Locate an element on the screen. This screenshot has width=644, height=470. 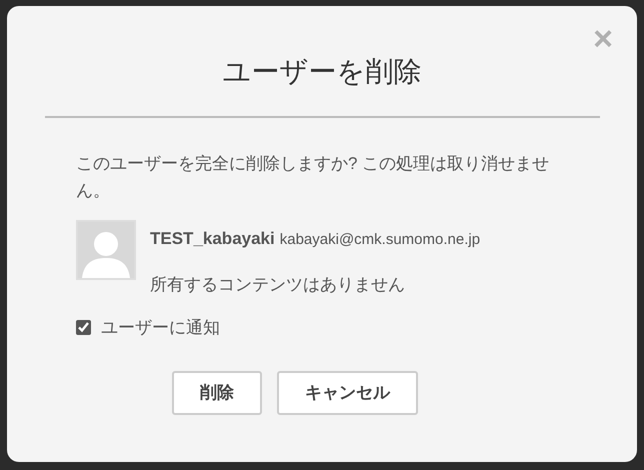
confirmation-message: このユーザーを完全に削除しますか? この処理は取り消せません。 is located at coordinates (313, 177).